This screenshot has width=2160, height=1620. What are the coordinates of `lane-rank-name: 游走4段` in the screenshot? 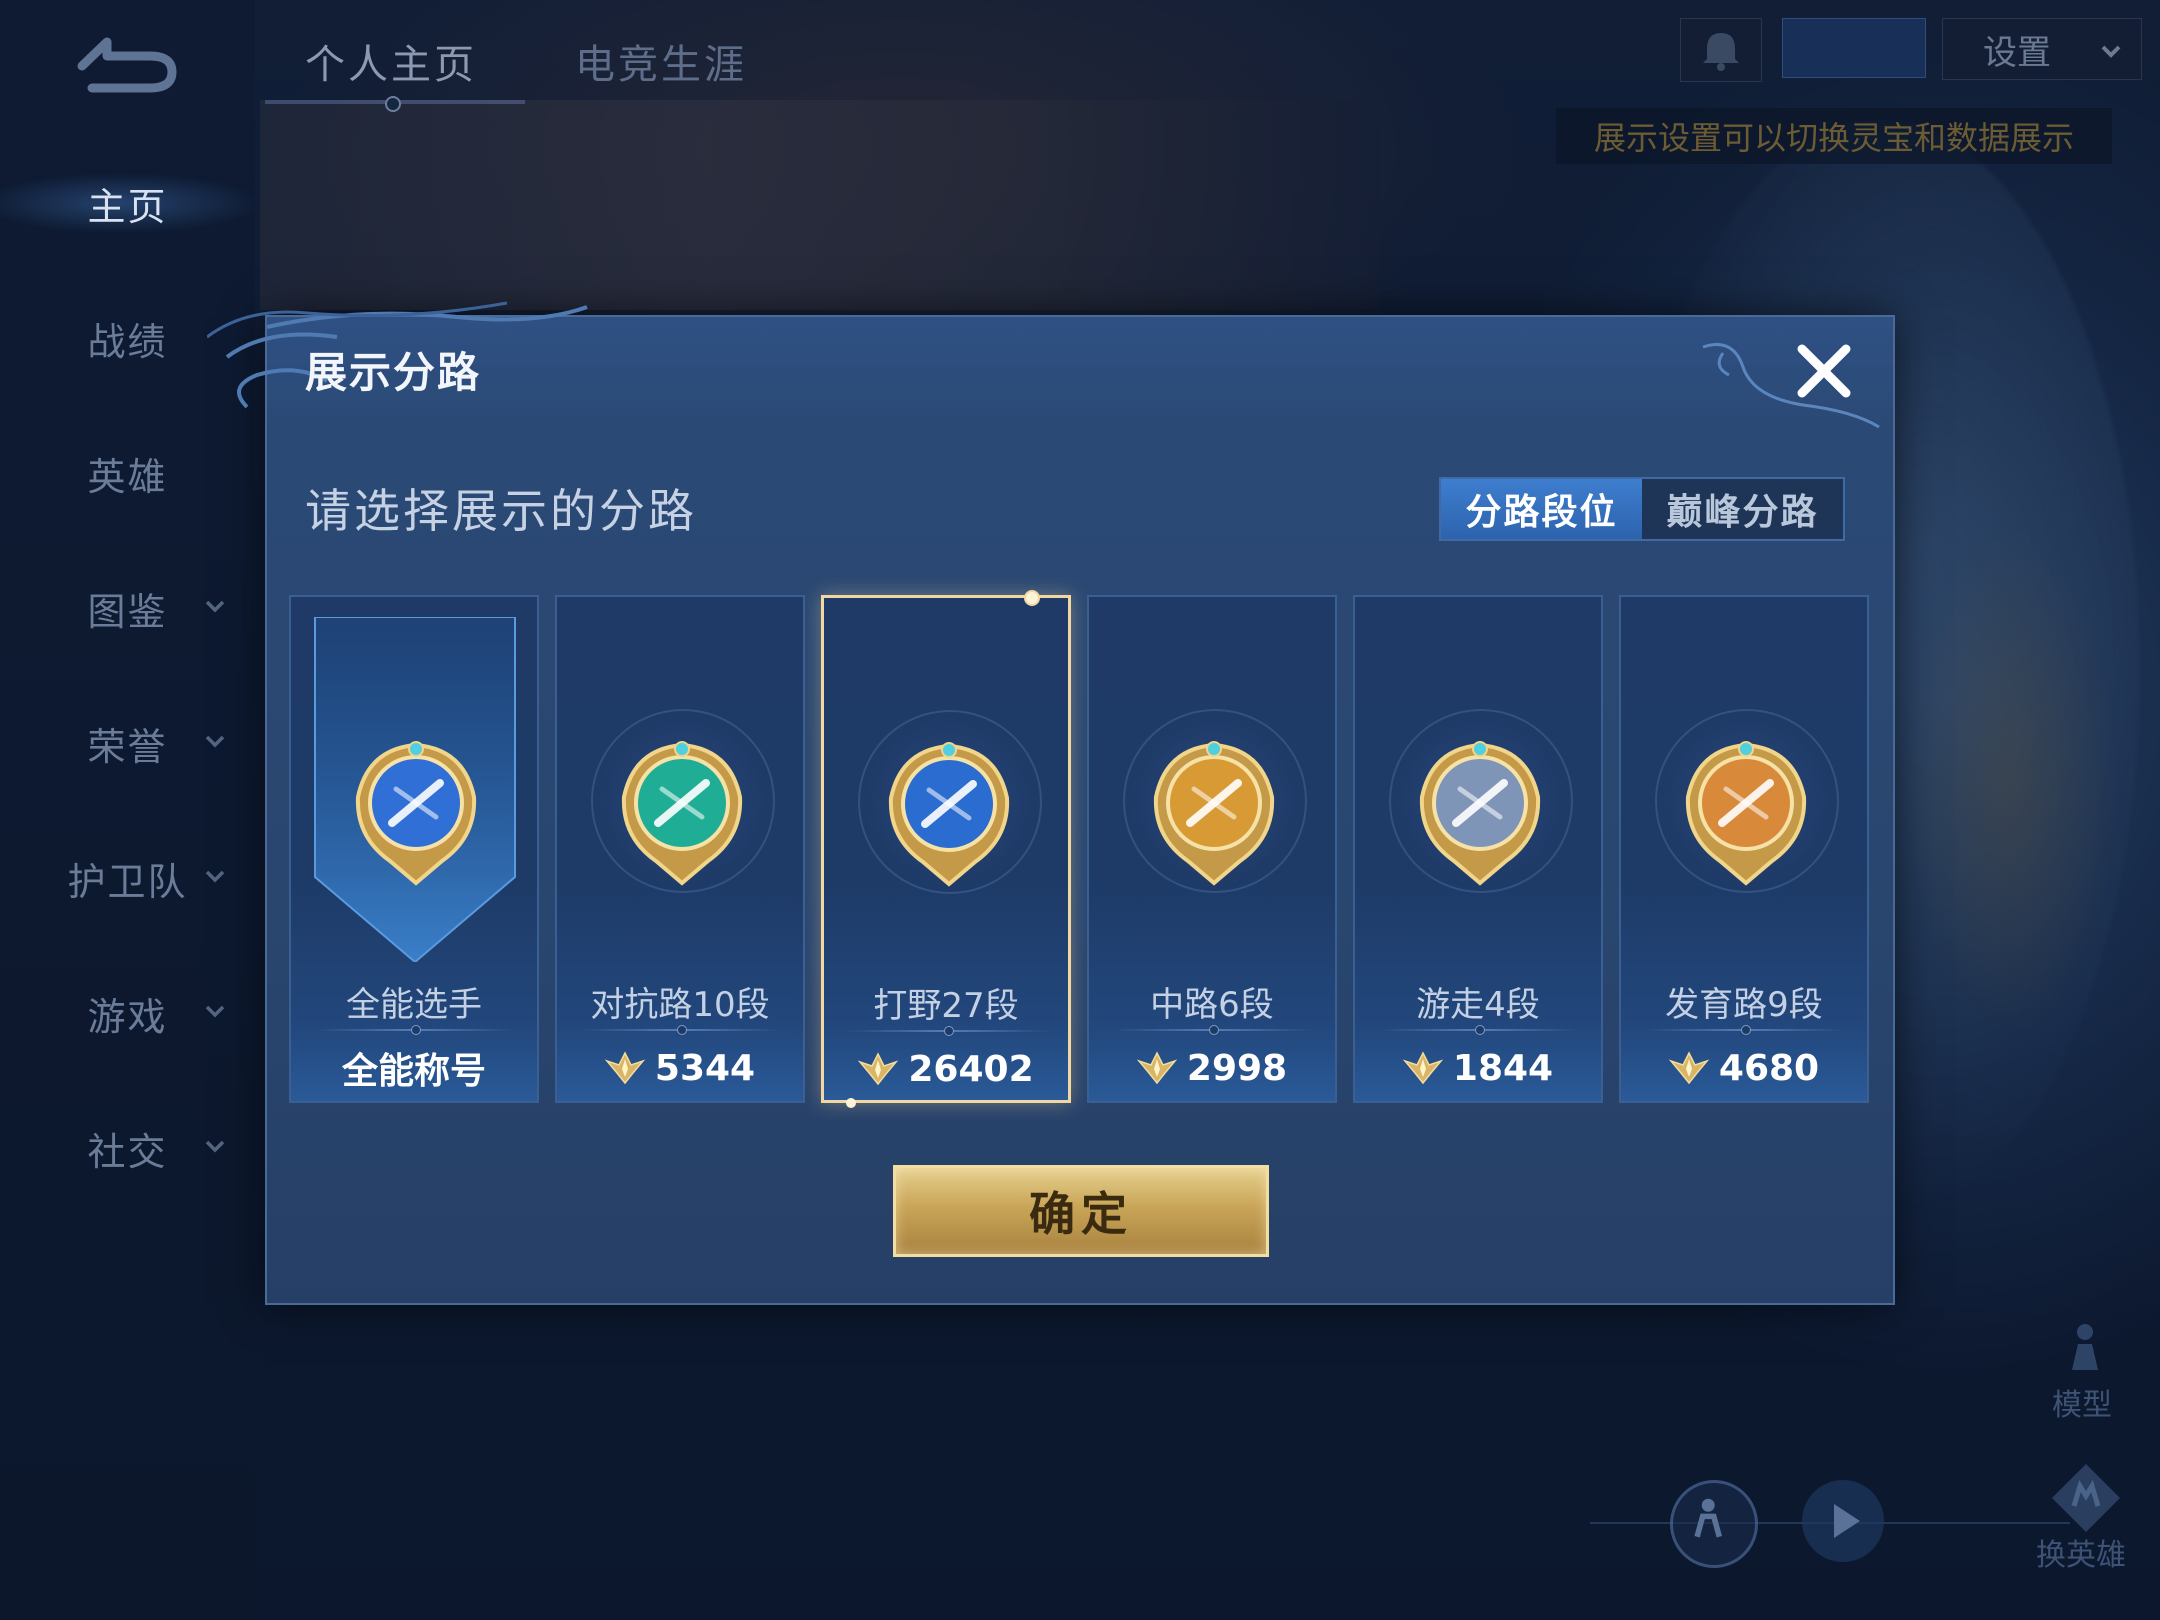 It's located at (1478, 1005).